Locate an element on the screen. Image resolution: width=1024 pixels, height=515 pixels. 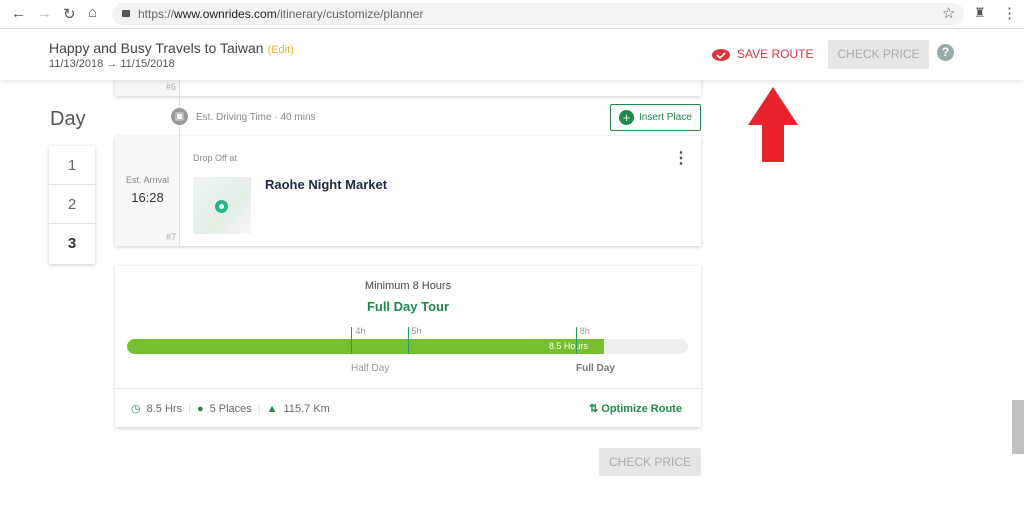
url-path: /itinerary/customize/planner is located at coordinates (350, 14).